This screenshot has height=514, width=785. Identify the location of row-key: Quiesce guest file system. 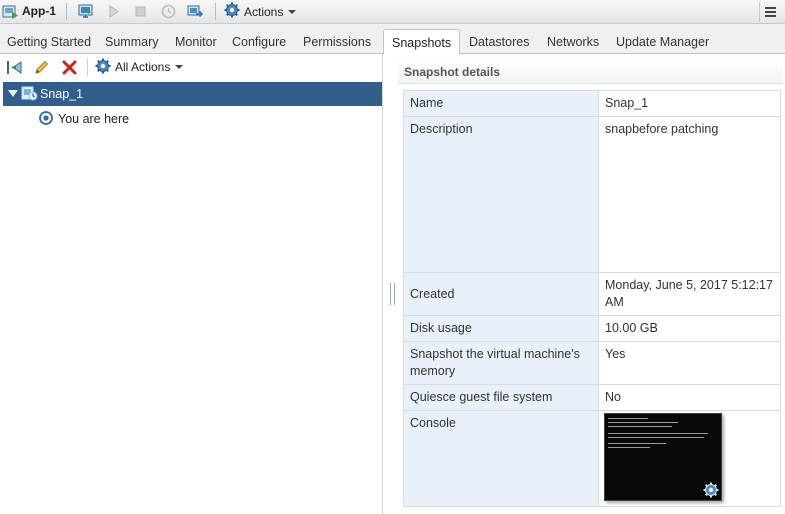
(501, 397).